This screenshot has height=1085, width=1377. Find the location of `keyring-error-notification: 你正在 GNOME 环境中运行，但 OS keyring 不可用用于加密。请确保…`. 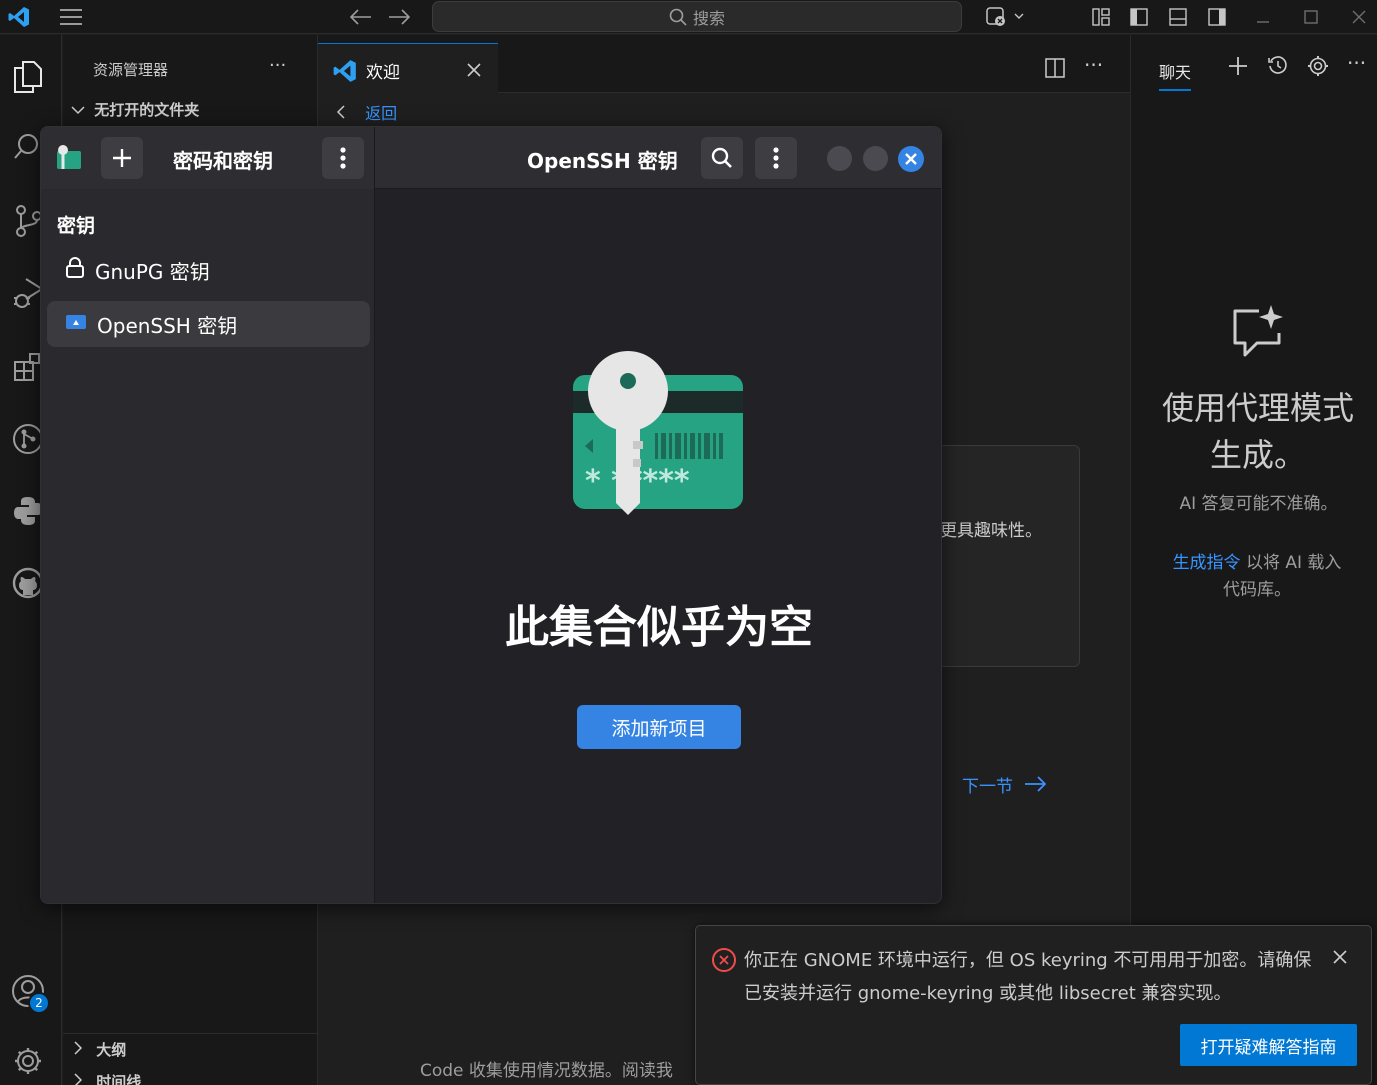

keyring-error-notification: 你正在 GNOME 环境中运行，但 OS keyring 不可用用于加密。请确保… is located at coordinates (1033, 1005).